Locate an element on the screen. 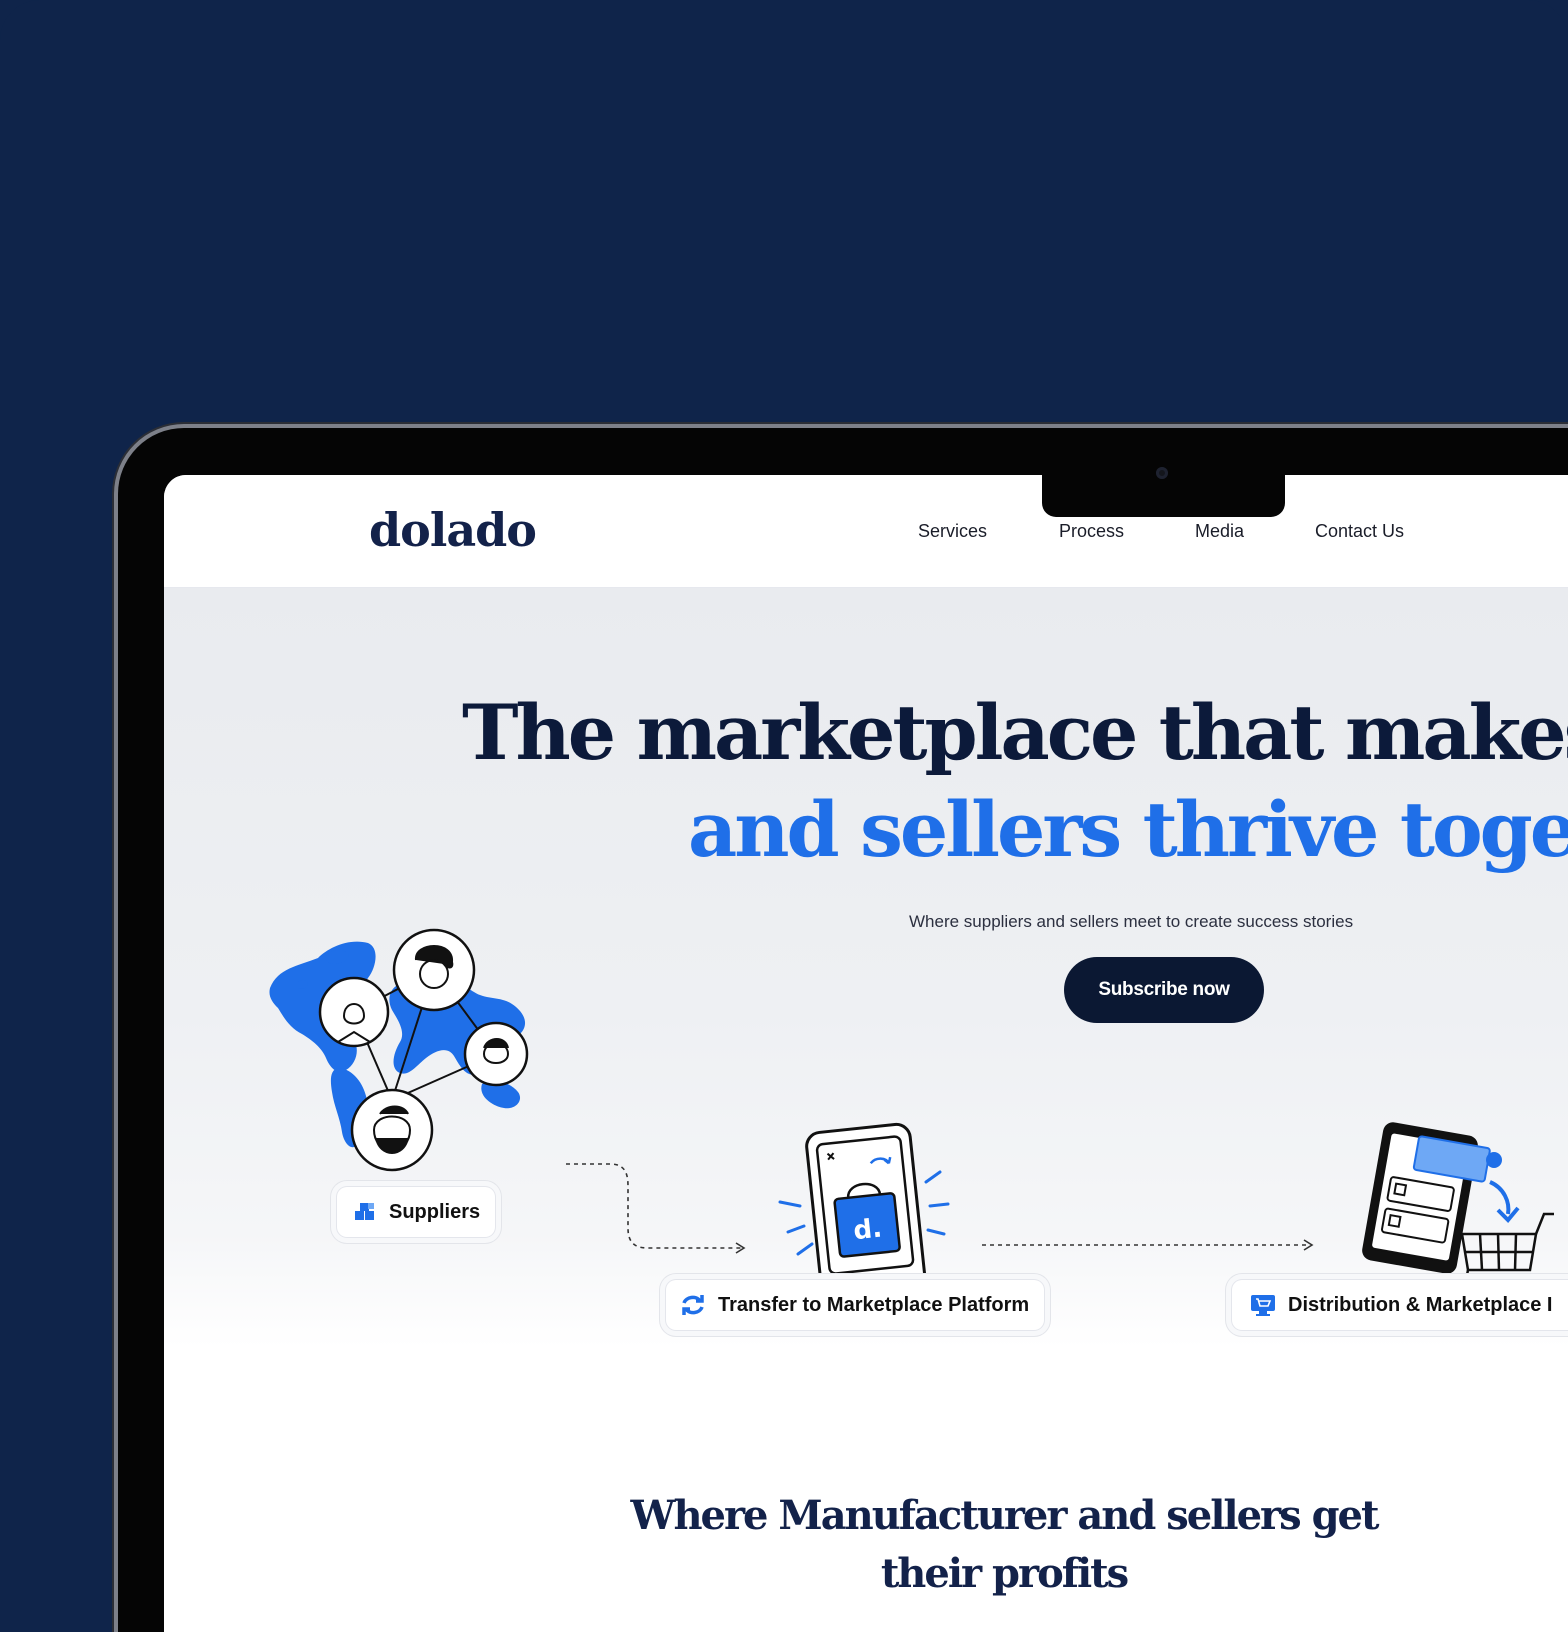 Image resolution: width=1568 pixels, height=1632 pixels. nav-media: Media is located at coordinates (1219, 531).